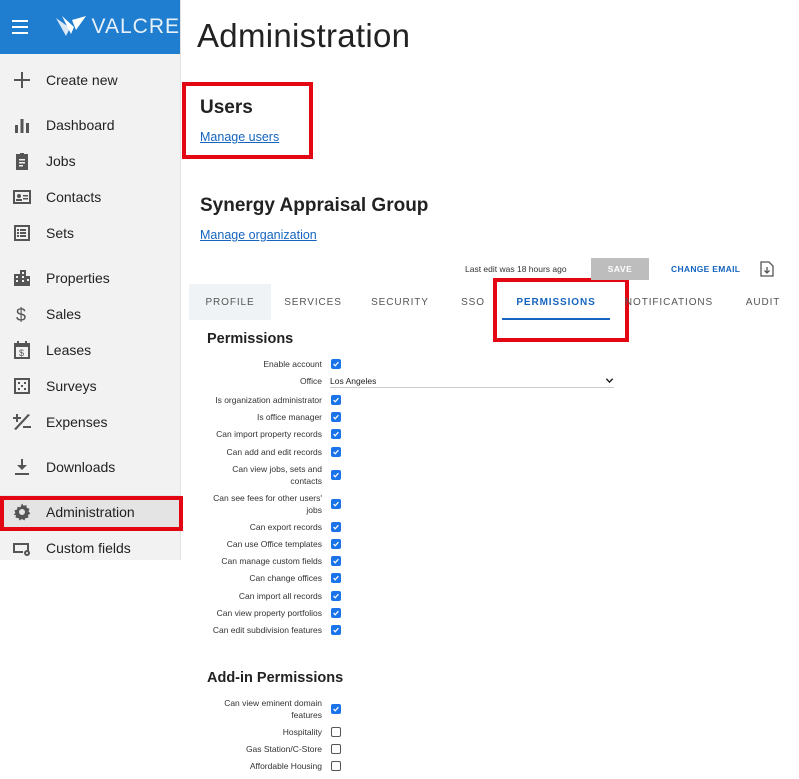 The image size is (799, 779). I want to click on permission-row: Is office manager, so click(410, 417).